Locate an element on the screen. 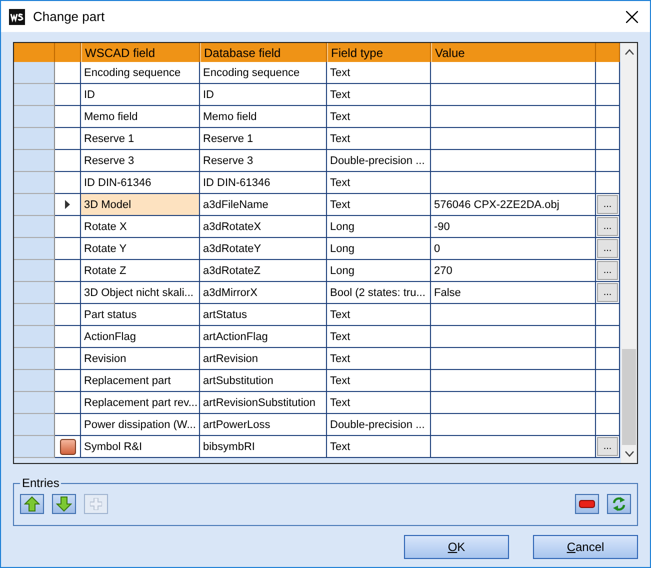 The width and height of the screenshot is (651, 568). column-header: WSCAD field is located at coordinates (140, 52).